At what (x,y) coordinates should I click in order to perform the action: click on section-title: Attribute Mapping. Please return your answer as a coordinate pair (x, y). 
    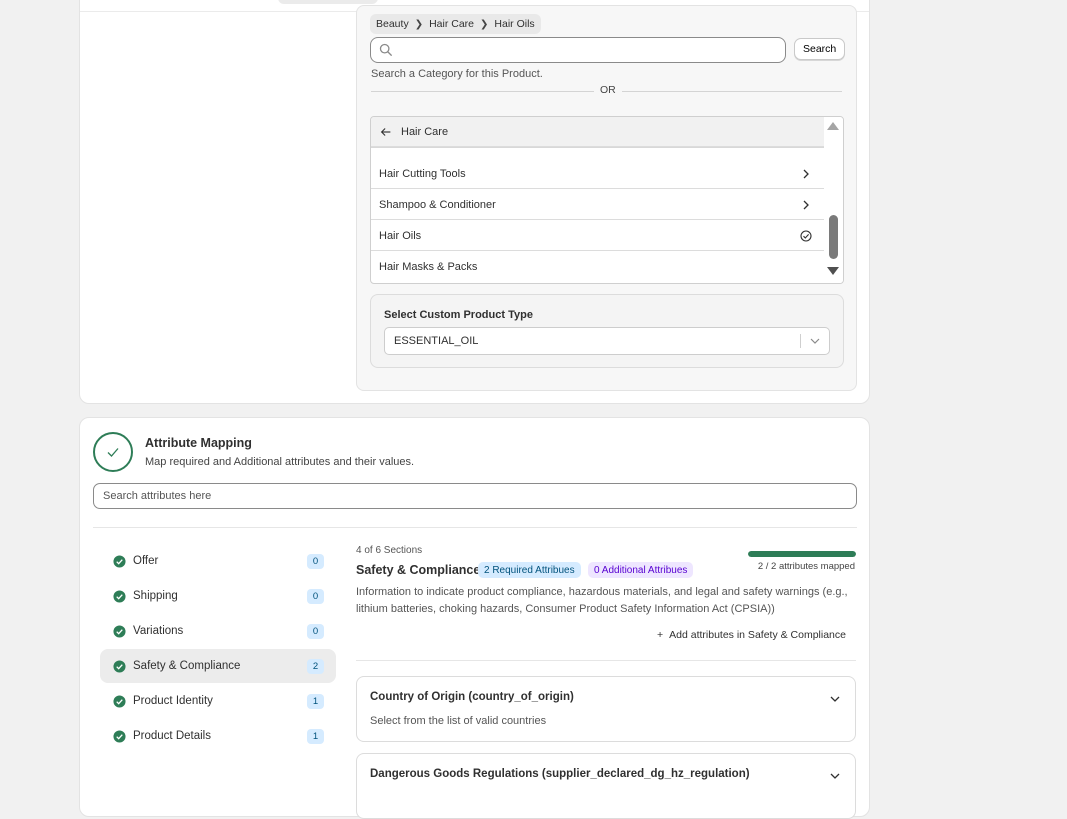
    Looking at the image, I should click on (198, 443).